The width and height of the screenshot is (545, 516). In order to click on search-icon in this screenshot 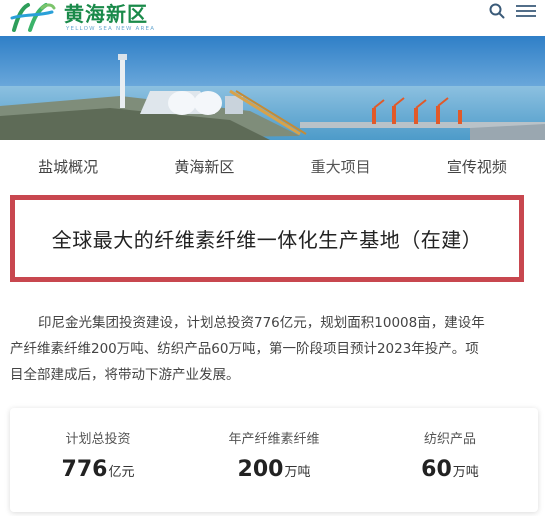, I will do `click(497, 11)`.